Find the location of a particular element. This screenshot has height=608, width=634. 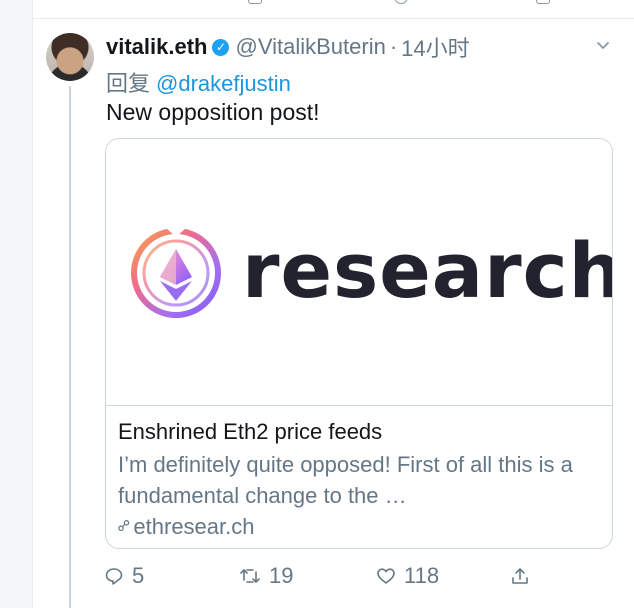

tweet-divider is located at coordinates (333, 18).